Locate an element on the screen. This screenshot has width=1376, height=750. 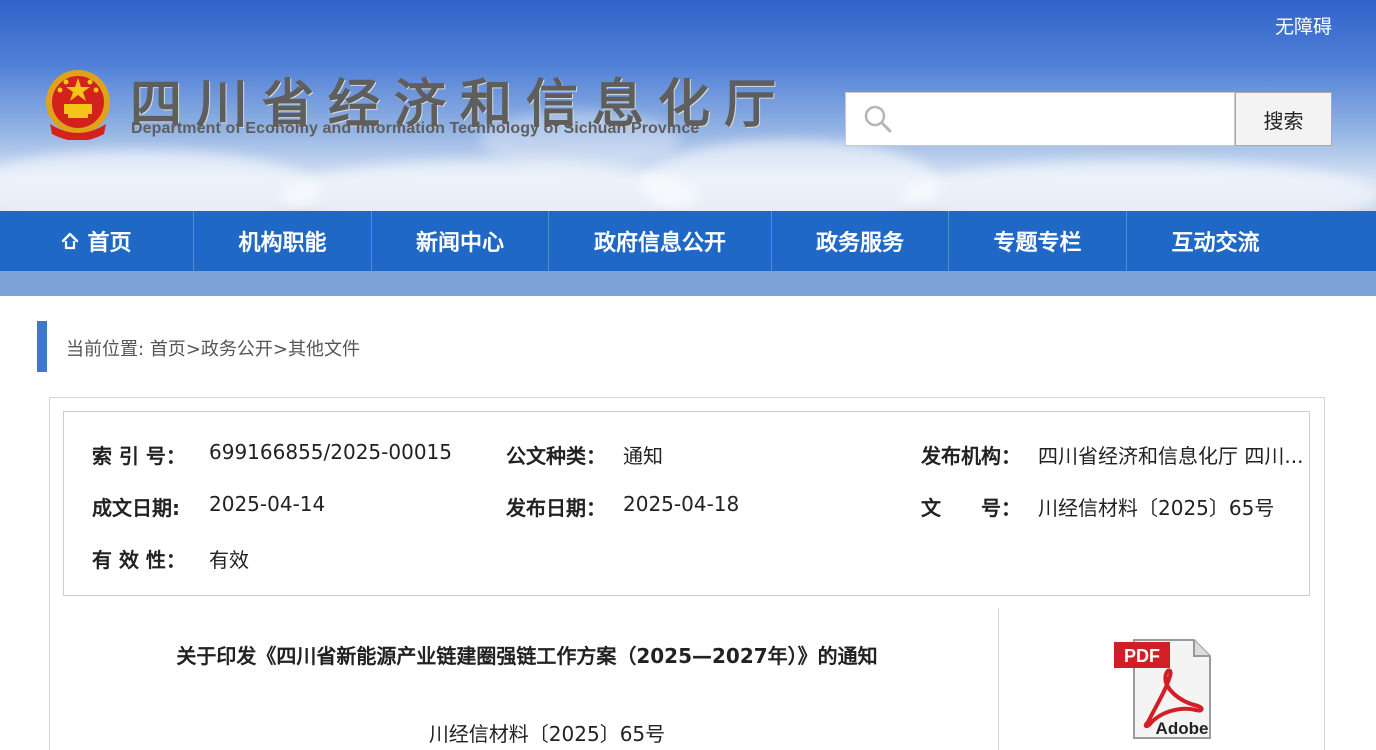
breadcrumb-prefix: 当前位置: is located at coordinates (105, 349).